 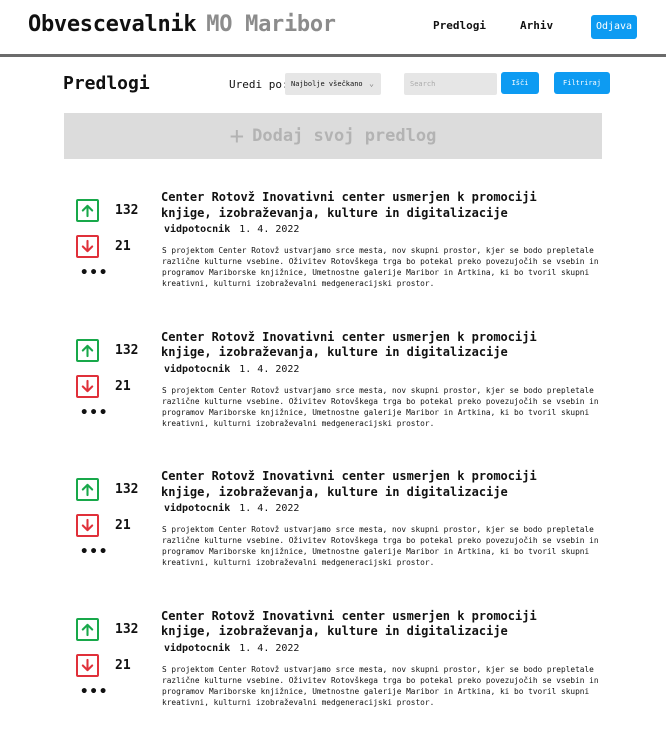 I want to click on brand-title: Obvescevalnik, so click(x=112, y=24).